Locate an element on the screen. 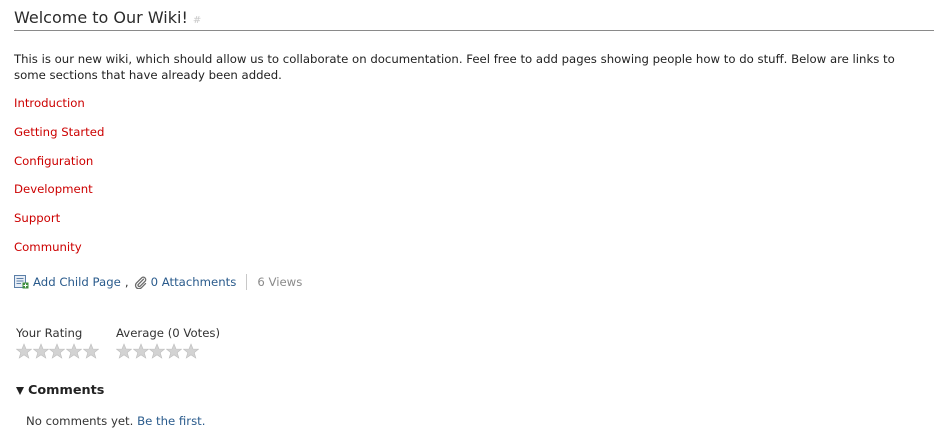  view-count: 6 Views is located at coordinates (280, 282).